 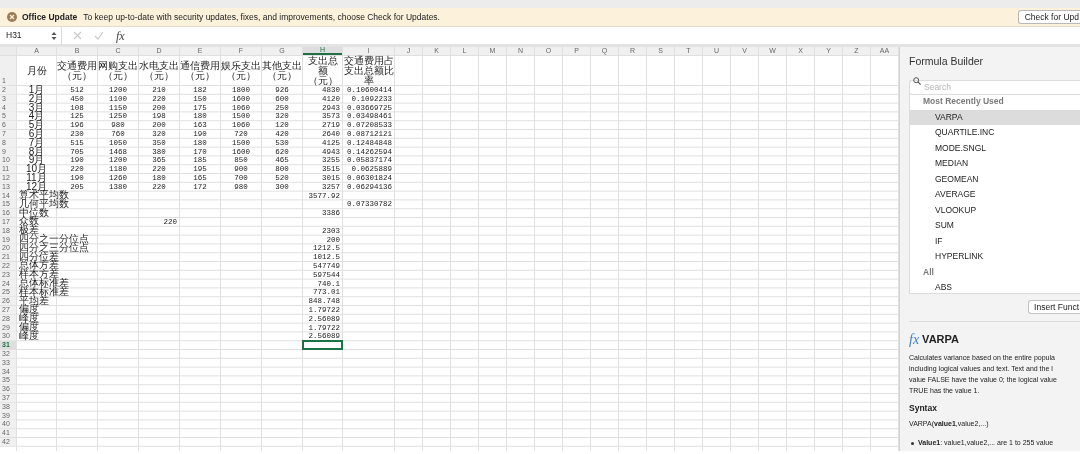 I want to click on stepper-icon, so click(x=54, y=35).